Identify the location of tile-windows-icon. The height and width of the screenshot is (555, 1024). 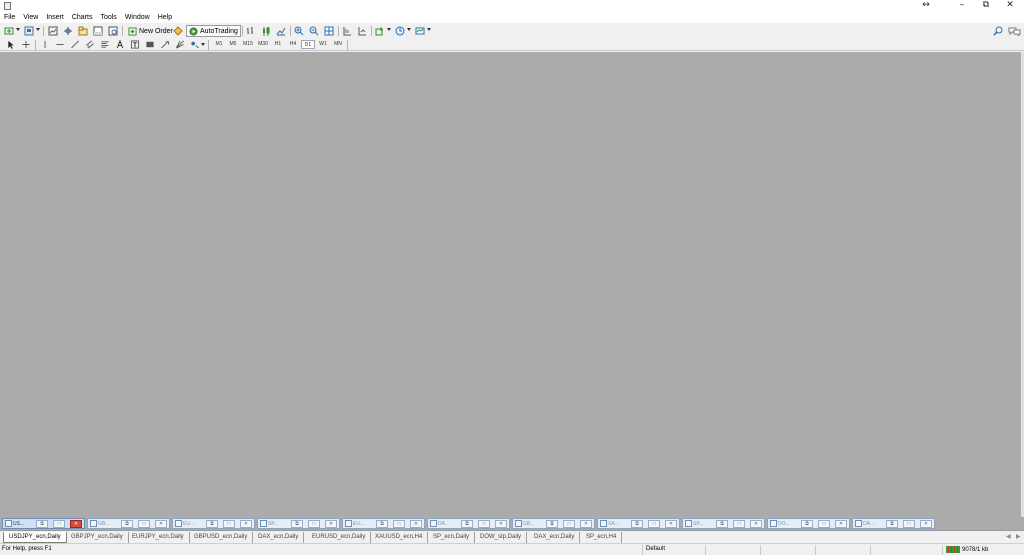
(329, 31).